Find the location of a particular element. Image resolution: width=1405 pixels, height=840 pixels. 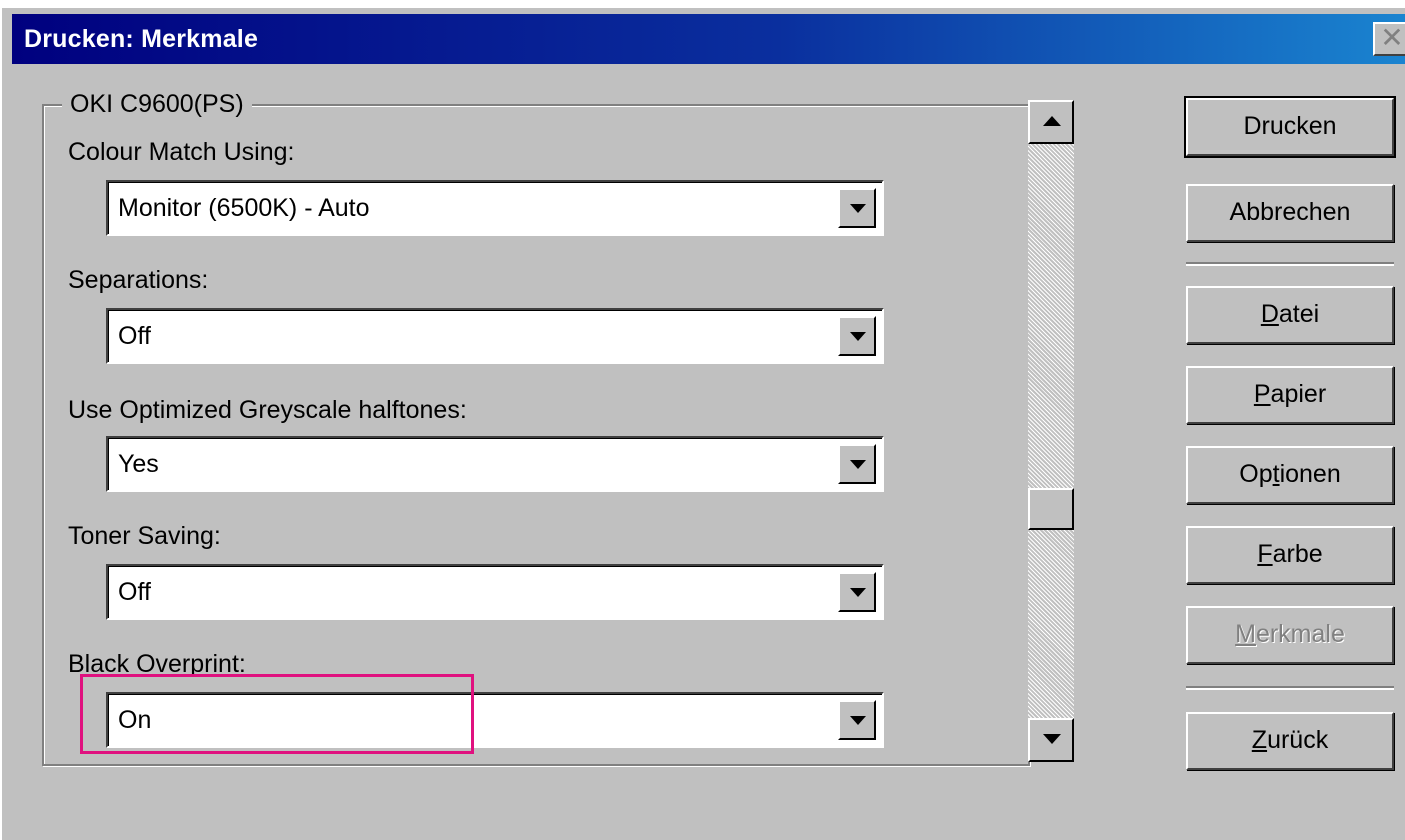

colour-match-dropdown: Monitor (6500K) - Auto is located at coordinates (495, 208).